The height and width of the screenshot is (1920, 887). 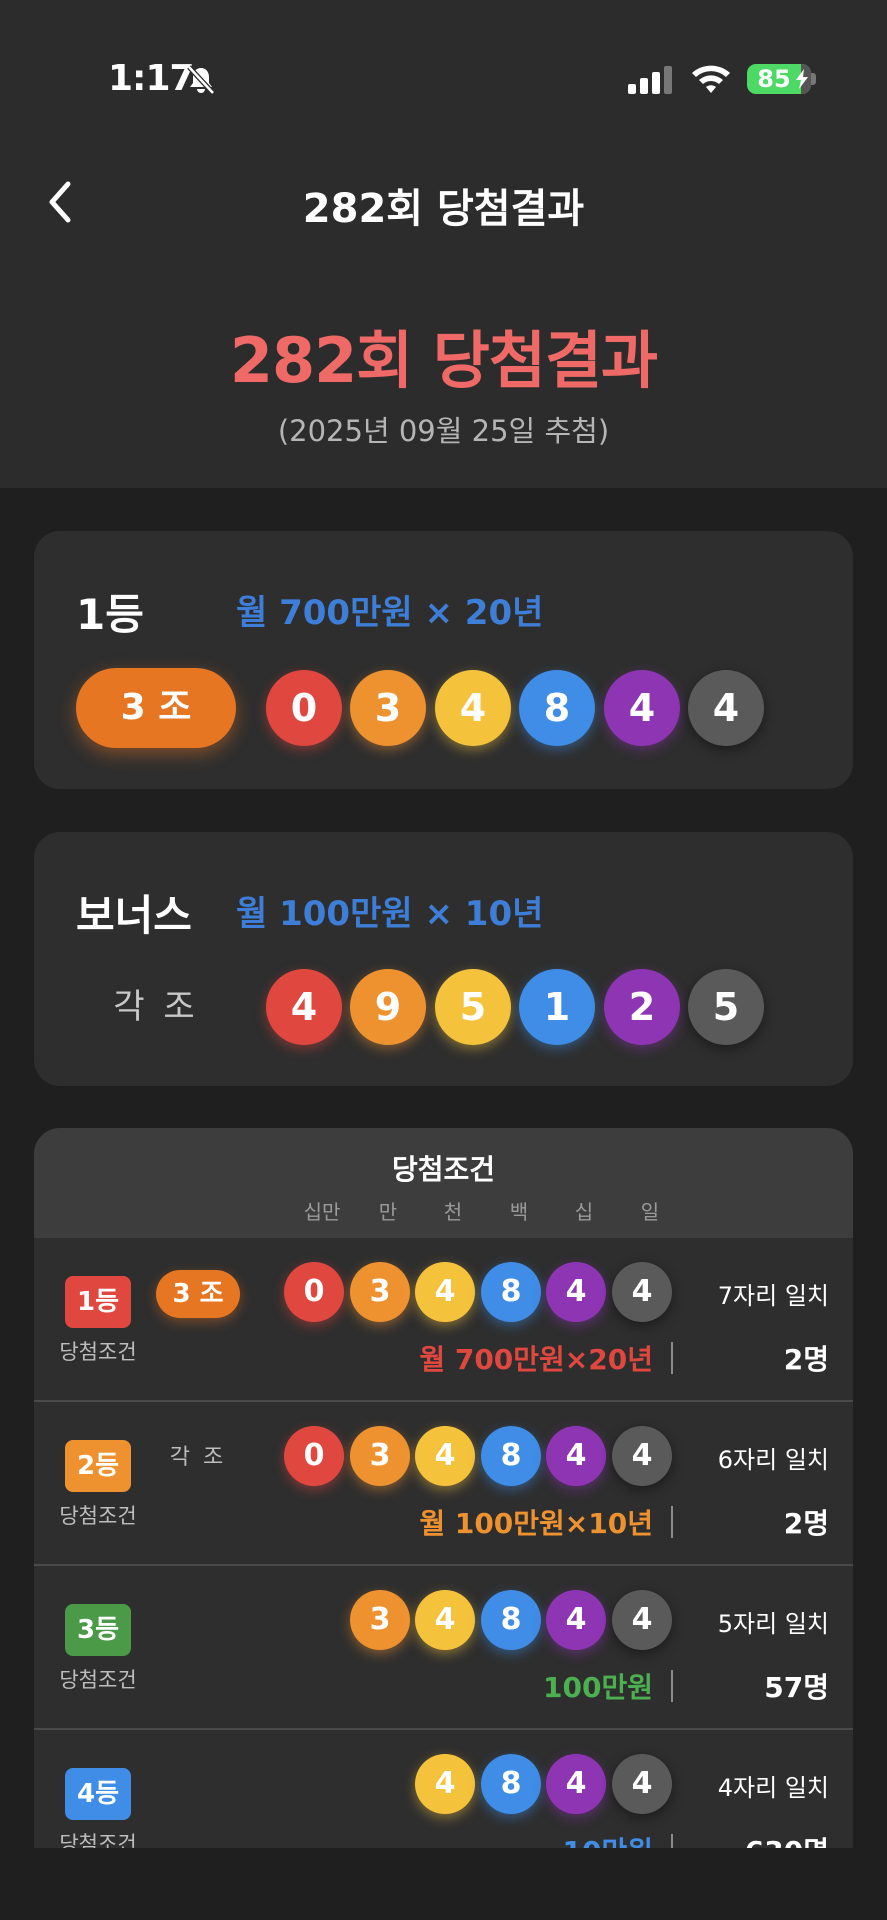 What do you see at coordinates (201, 80) in the screenshot?
I see `bell-slash-icon` at bounding box center [201, 80].